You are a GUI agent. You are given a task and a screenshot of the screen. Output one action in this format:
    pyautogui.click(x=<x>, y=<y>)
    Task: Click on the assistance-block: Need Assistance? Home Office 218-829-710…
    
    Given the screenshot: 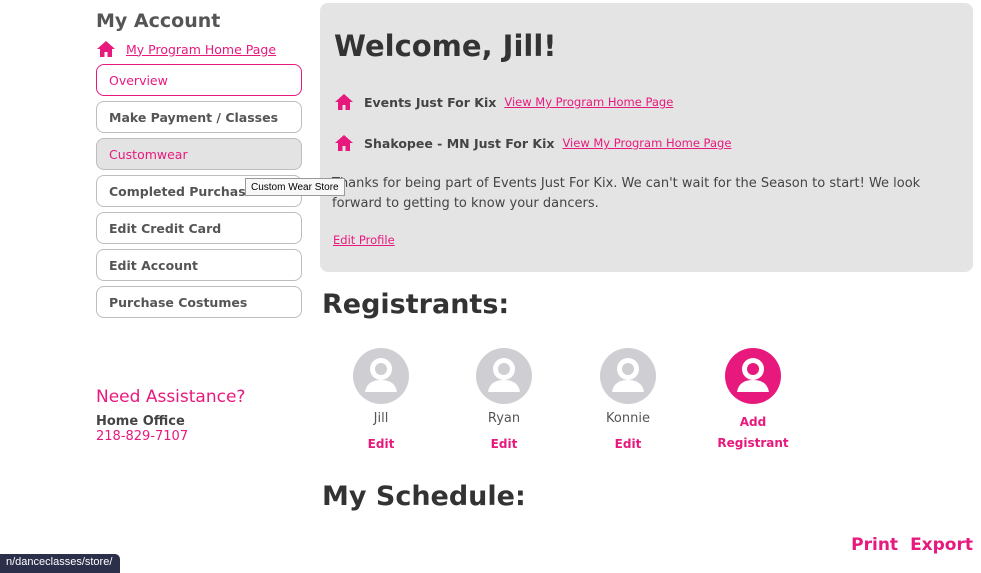 What is the action you would take?
    pyautogui.click(x=170, y=415)
    